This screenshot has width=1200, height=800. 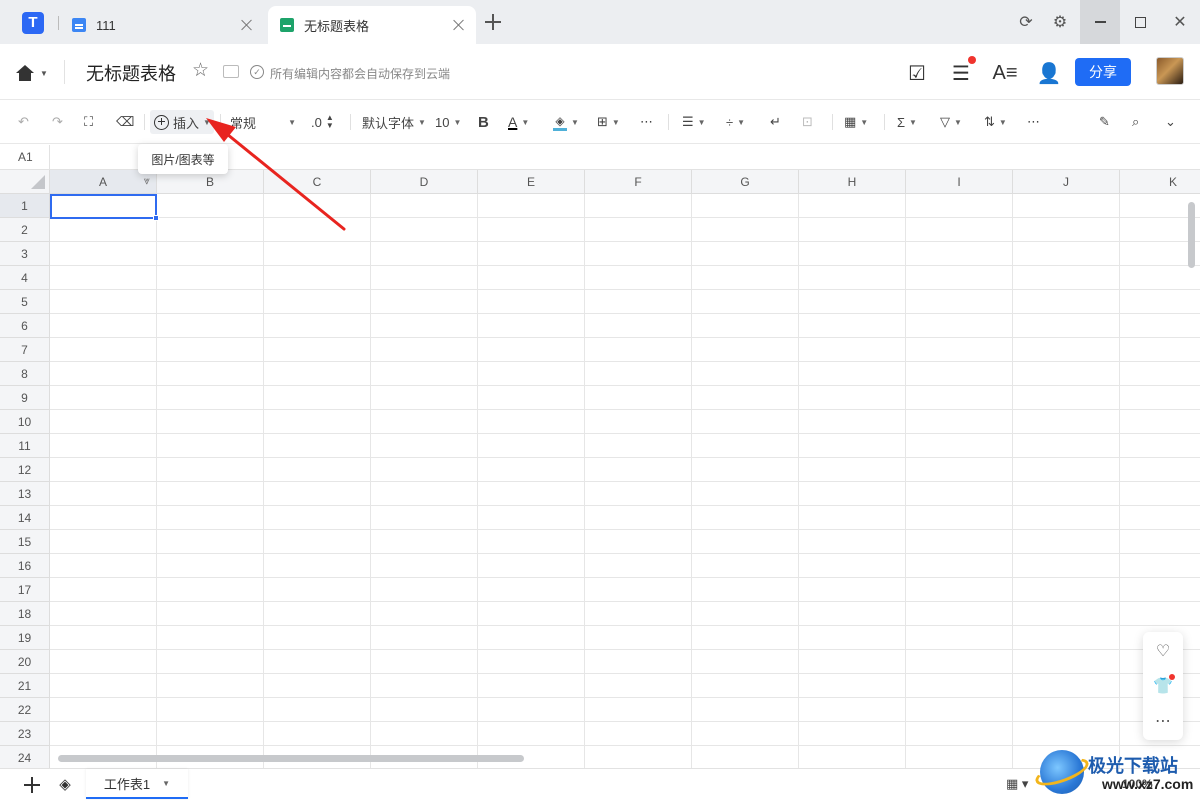 What do you see at coordinates (65, 785) in the screenshot?
I see `layers-icon: ◈` at bounding box center [65, 785].